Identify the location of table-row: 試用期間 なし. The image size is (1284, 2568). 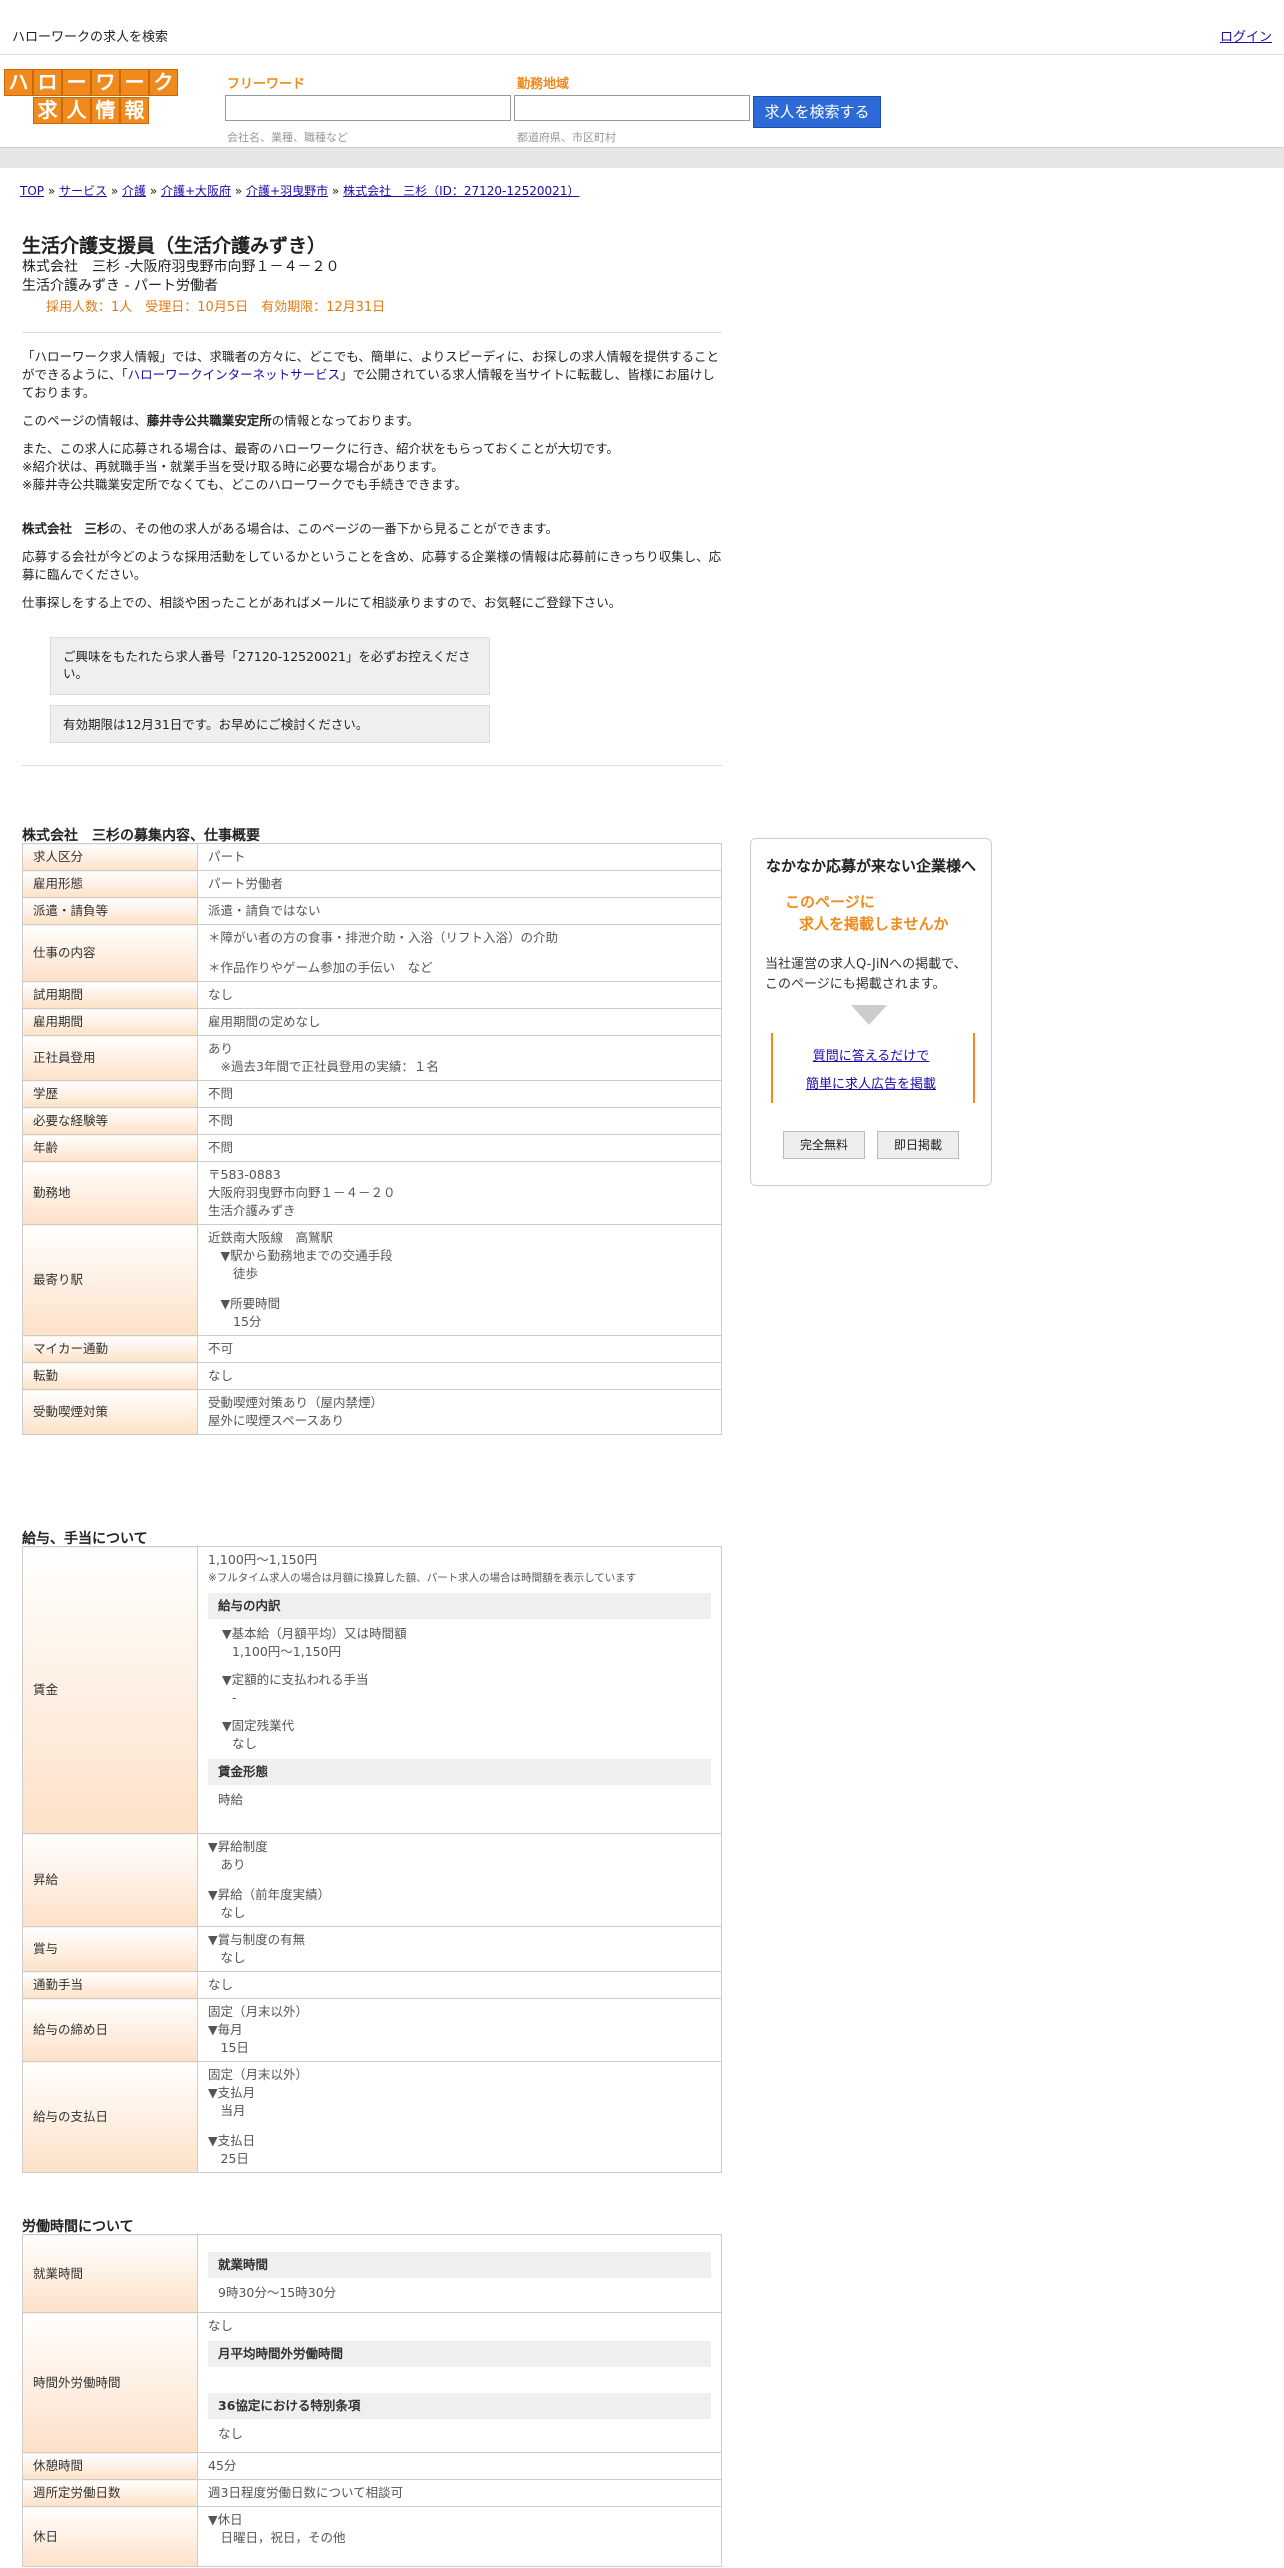
(372, 995).